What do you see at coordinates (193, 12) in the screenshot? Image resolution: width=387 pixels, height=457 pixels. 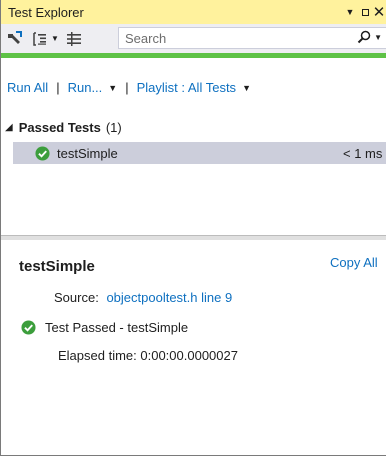 I see `title-bar: Test Explorer ▼ ✕` at bounding box center [193, 12].